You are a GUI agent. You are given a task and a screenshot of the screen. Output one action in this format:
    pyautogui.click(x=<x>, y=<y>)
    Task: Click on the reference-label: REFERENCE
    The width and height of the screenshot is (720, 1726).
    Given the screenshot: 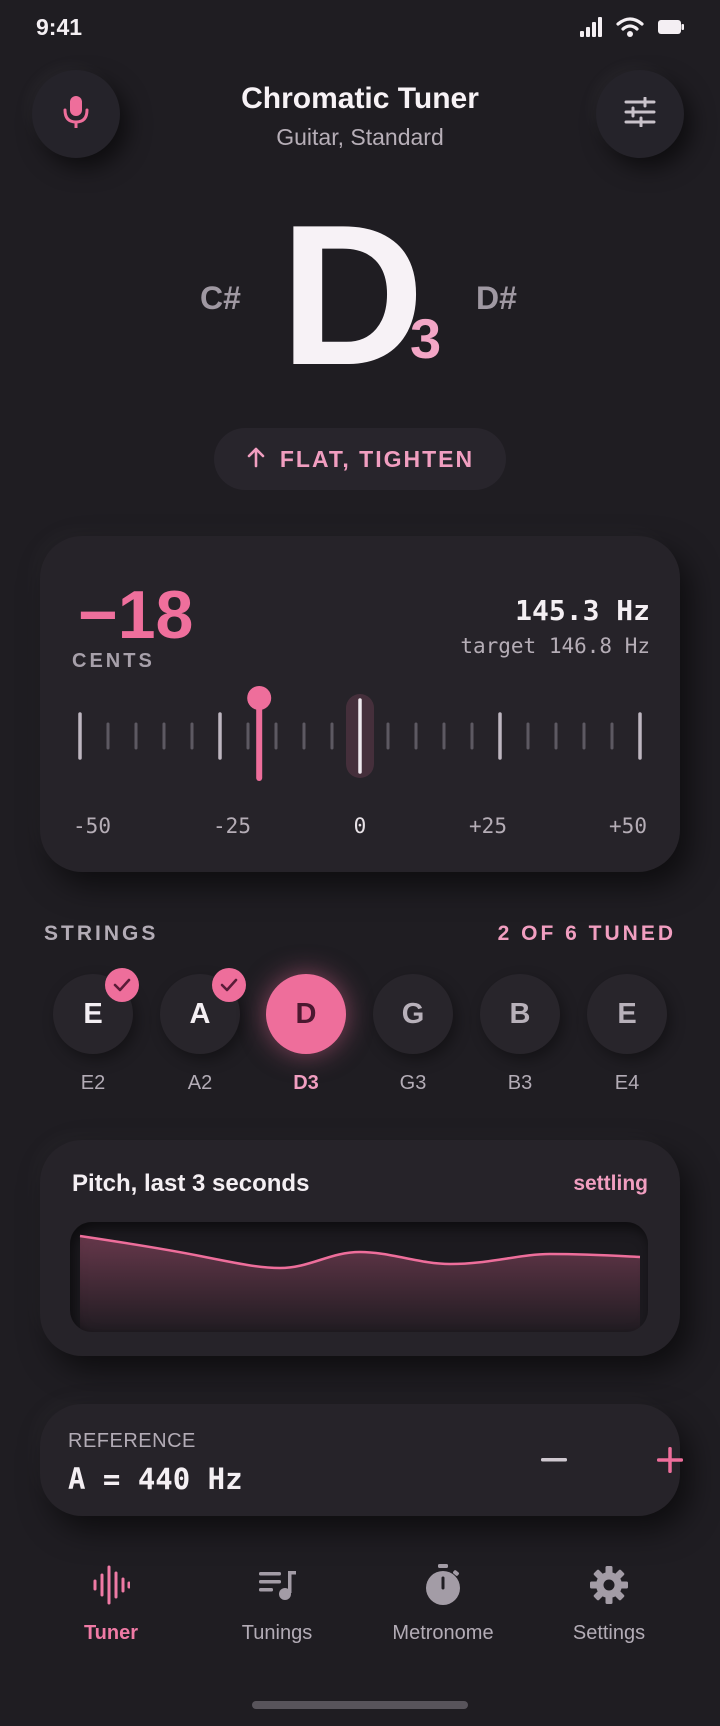 What is the action you would take?
    pyautogui.click(x=132, y=1441)
    